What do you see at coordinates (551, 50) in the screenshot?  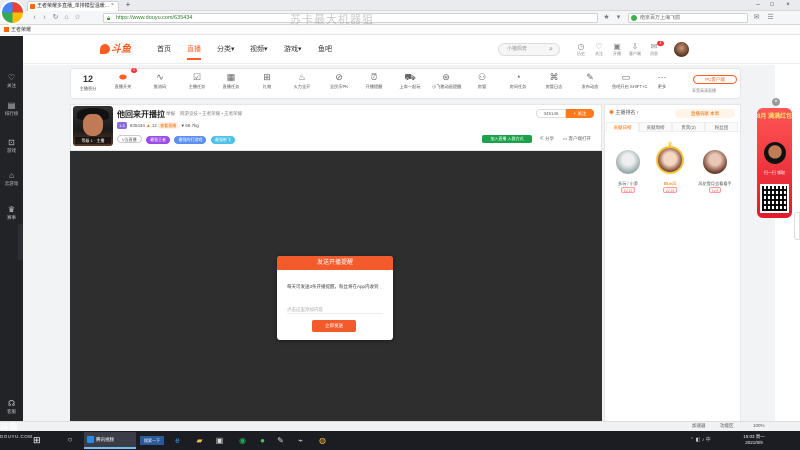 I see `search-icon: ⌕` at bounding box center [551, 50].